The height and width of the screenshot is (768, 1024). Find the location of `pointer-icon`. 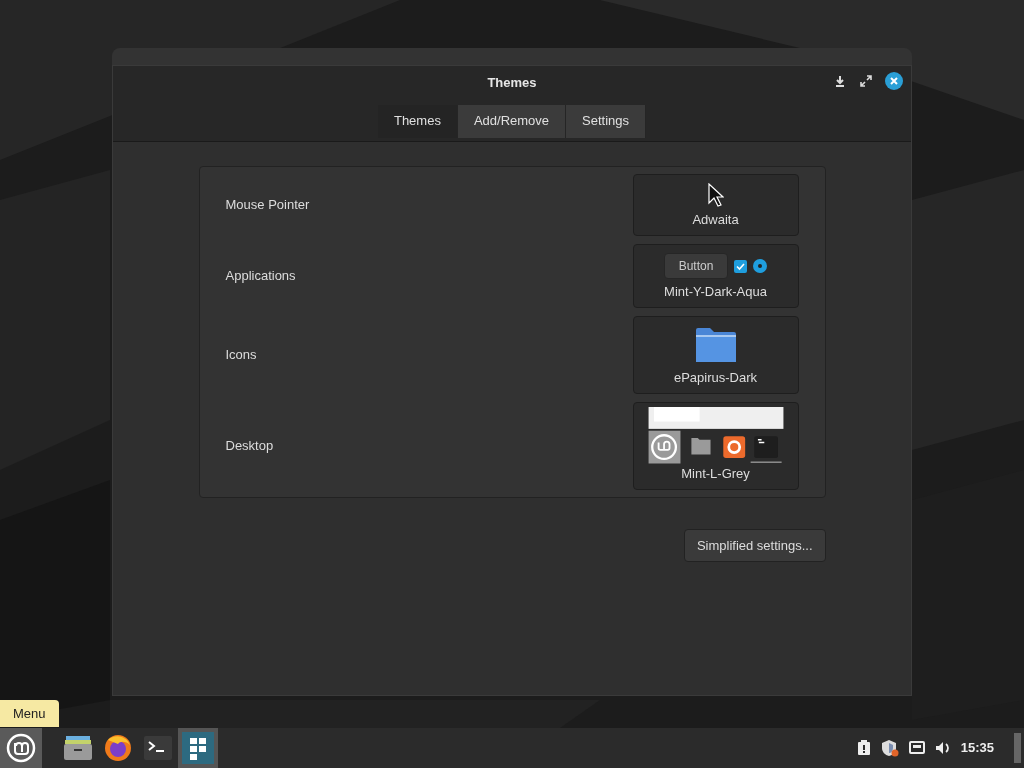

pointer-icon is located at coordinates (715, 195).